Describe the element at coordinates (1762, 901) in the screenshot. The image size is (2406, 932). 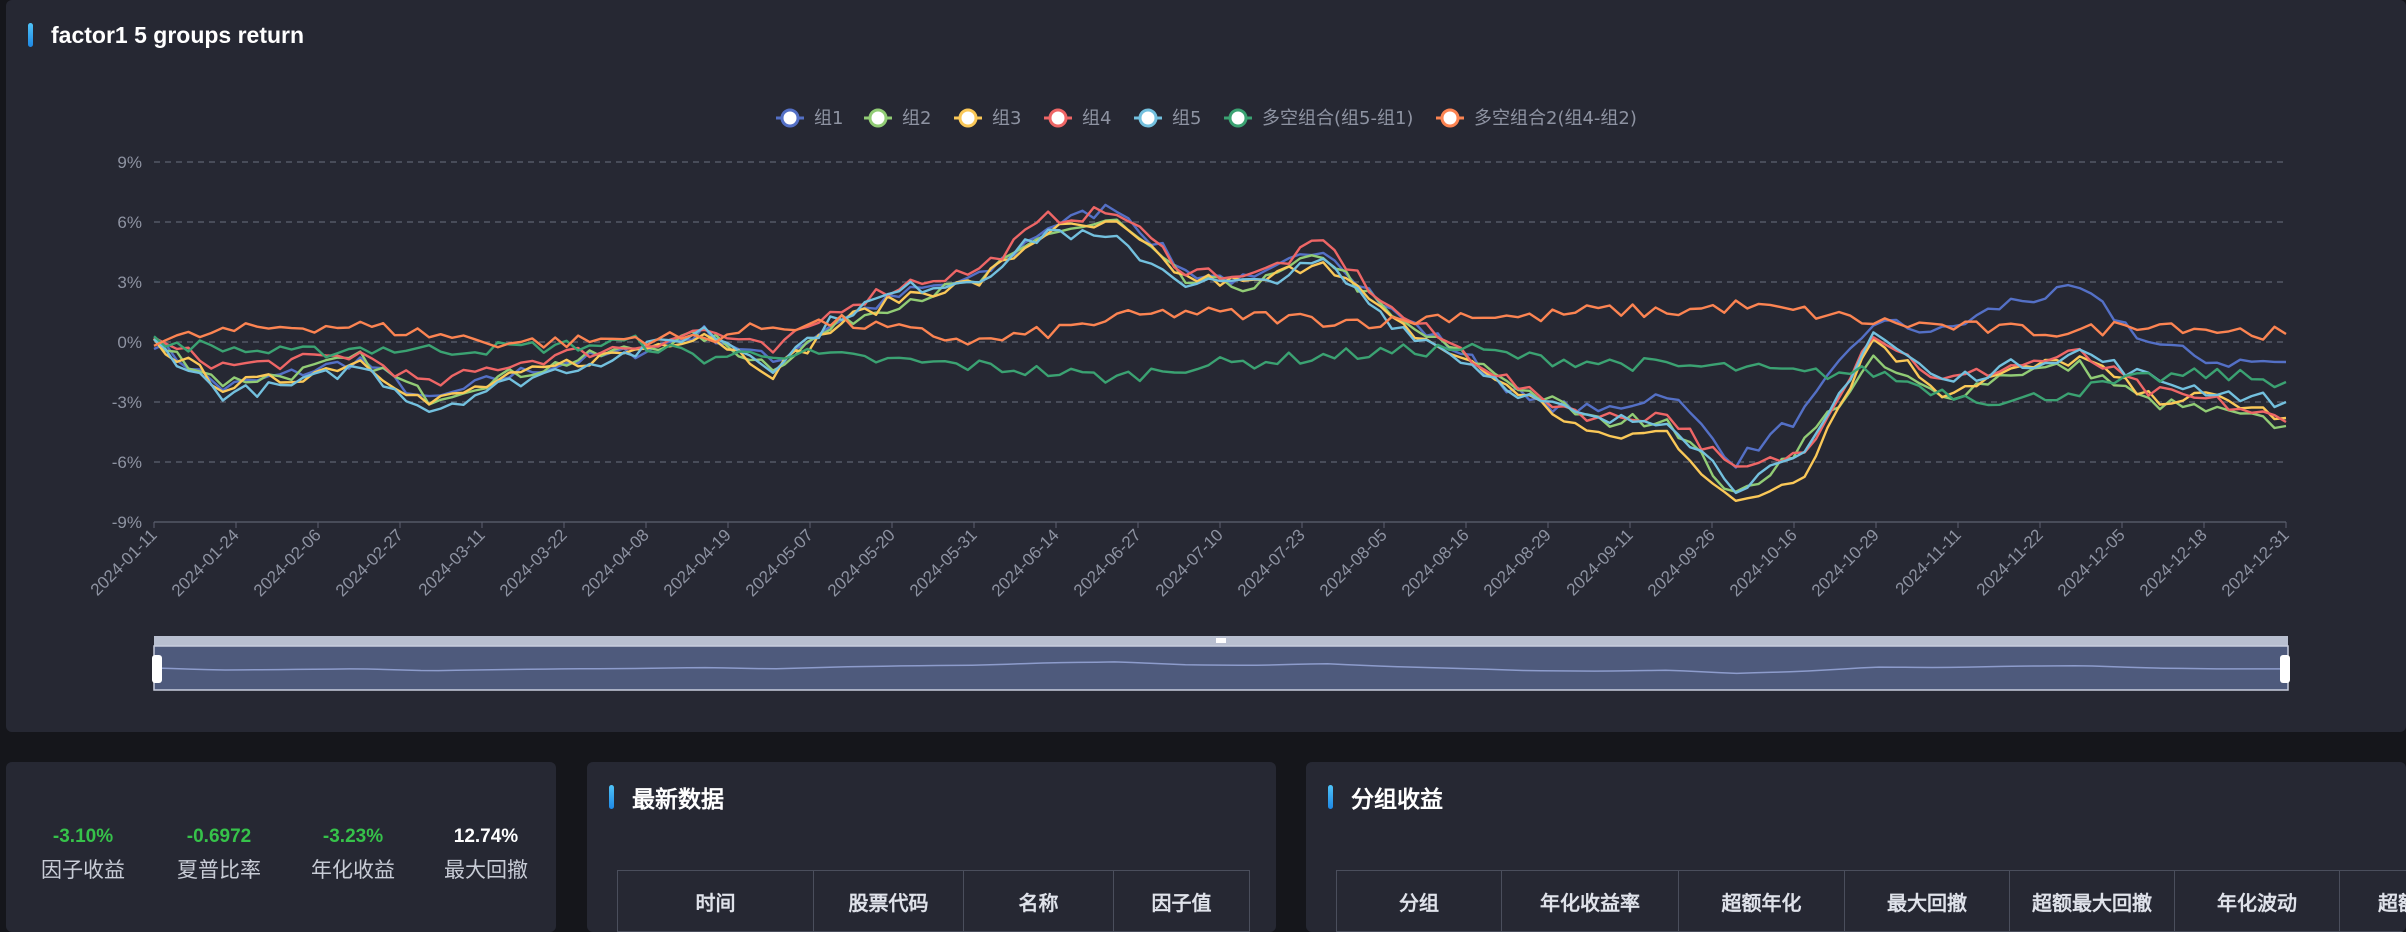
I see `column-header-excess-annual: 超额年化` at that location.